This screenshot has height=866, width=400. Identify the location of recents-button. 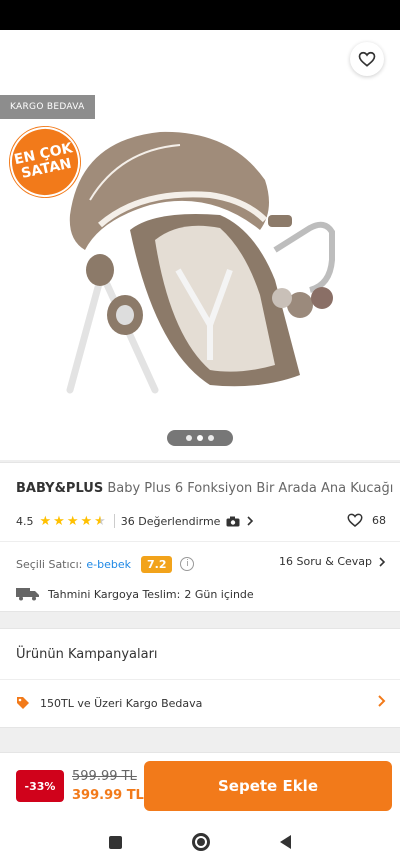
(115, 842).